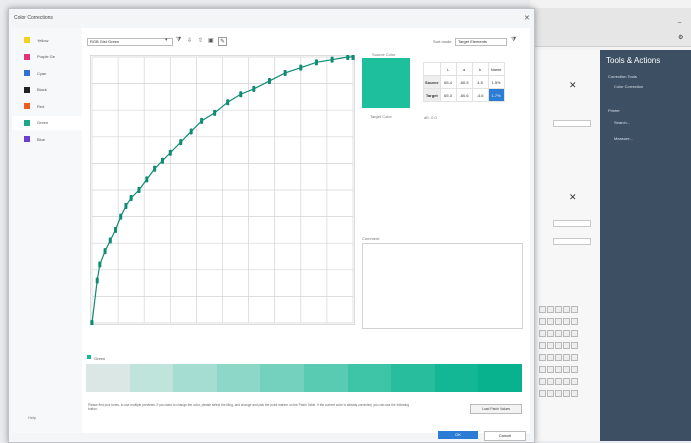 The image size is (691, 443). I want to click on tools-item: Color Correction, so click(628, 86).